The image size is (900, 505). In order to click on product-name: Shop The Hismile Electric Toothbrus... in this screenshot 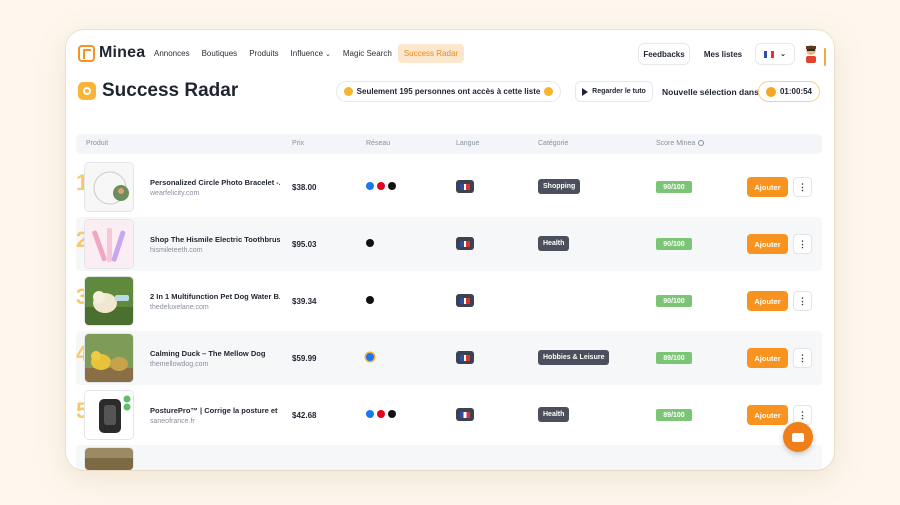, I will do `click(215, 239)`.